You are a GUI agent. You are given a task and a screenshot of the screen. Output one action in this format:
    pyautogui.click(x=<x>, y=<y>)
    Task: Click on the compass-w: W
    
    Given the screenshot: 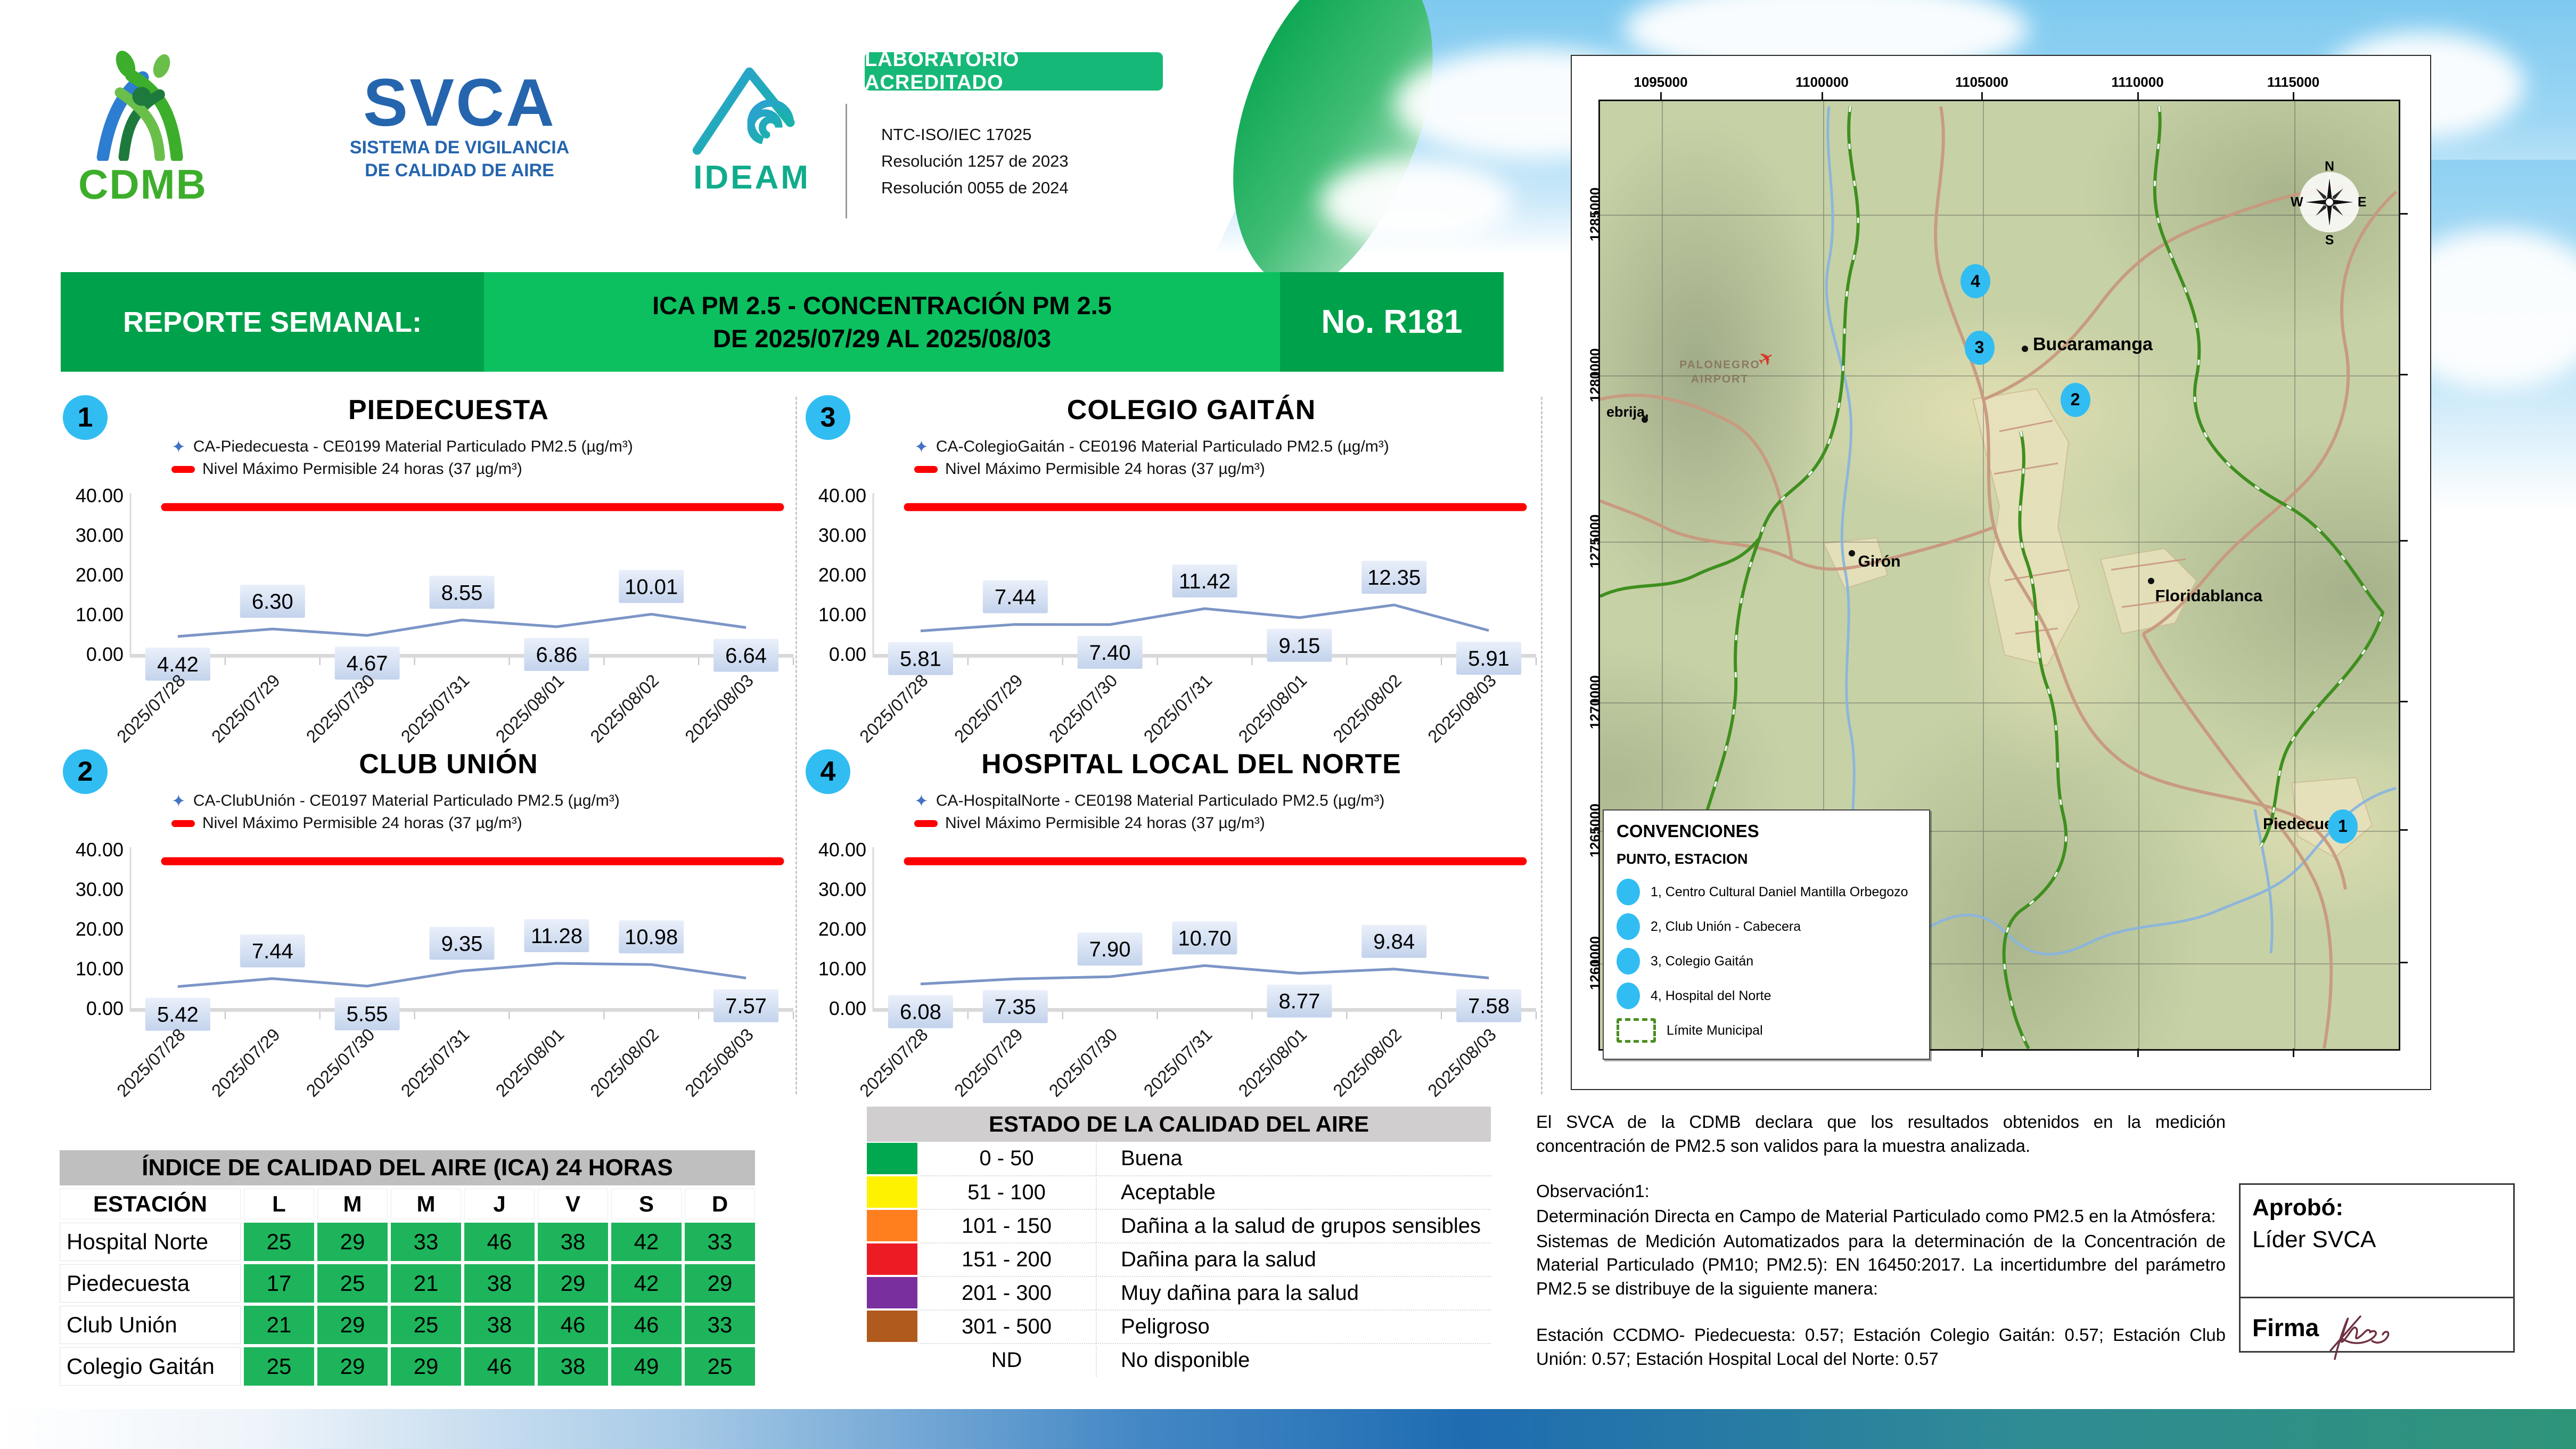 What is the action you would take?
    pyautogui.click(x=2297, y=202)
    